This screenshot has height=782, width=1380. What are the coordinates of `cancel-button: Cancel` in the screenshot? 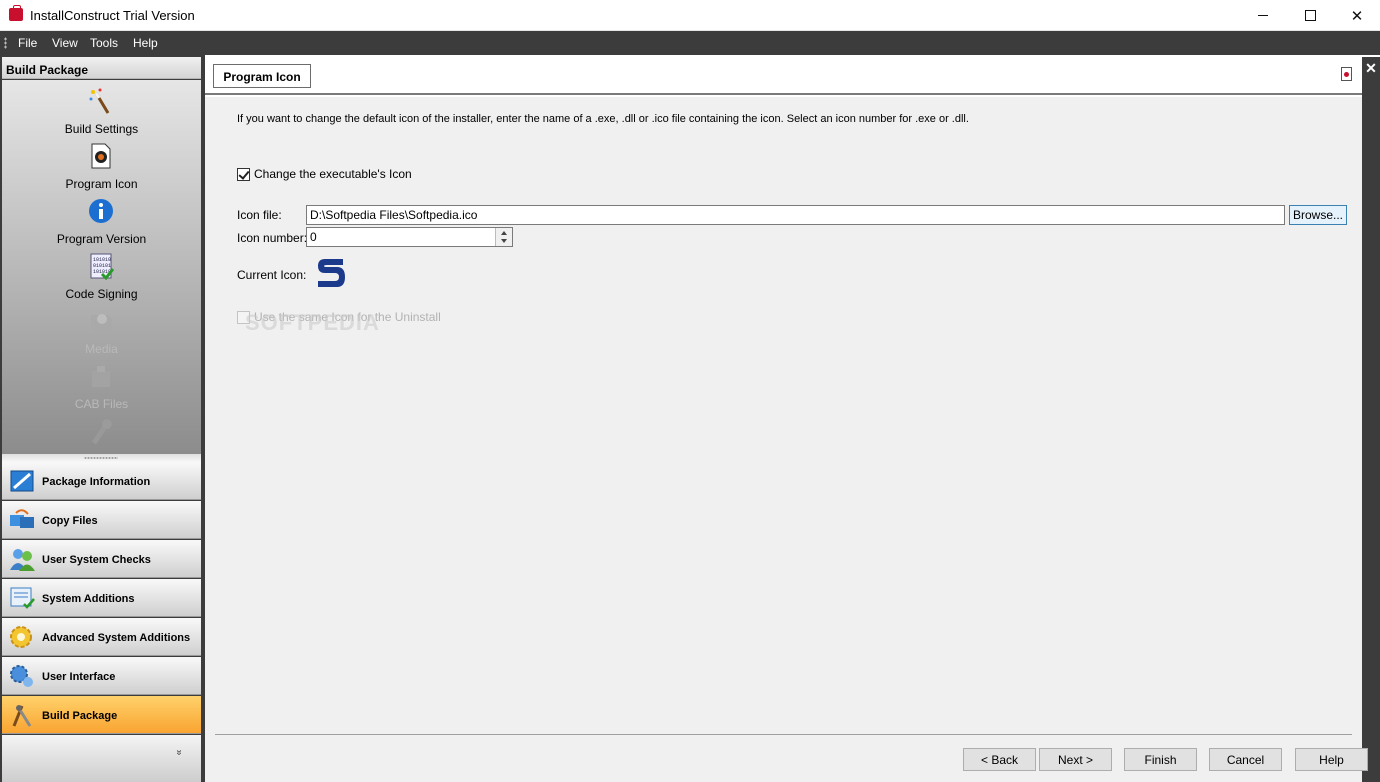 It's located at (1245, 759).